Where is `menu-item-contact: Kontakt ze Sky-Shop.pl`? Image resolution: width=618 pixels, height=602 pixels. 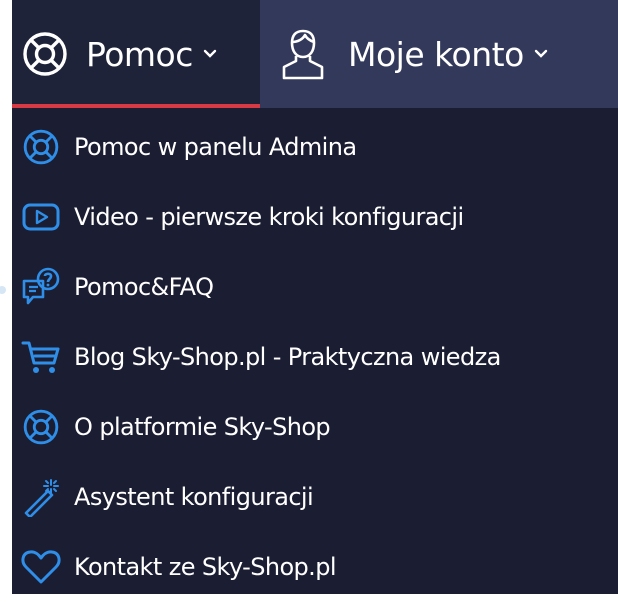 menu-item-contact: Kontakt ze Sky-Shop.pl is located at coordinates (315, 567).